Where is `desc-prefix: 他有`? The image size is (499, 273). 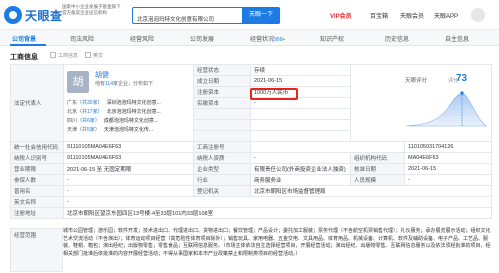 desc-prefix: 他有 is located at coordinates (100, 84).